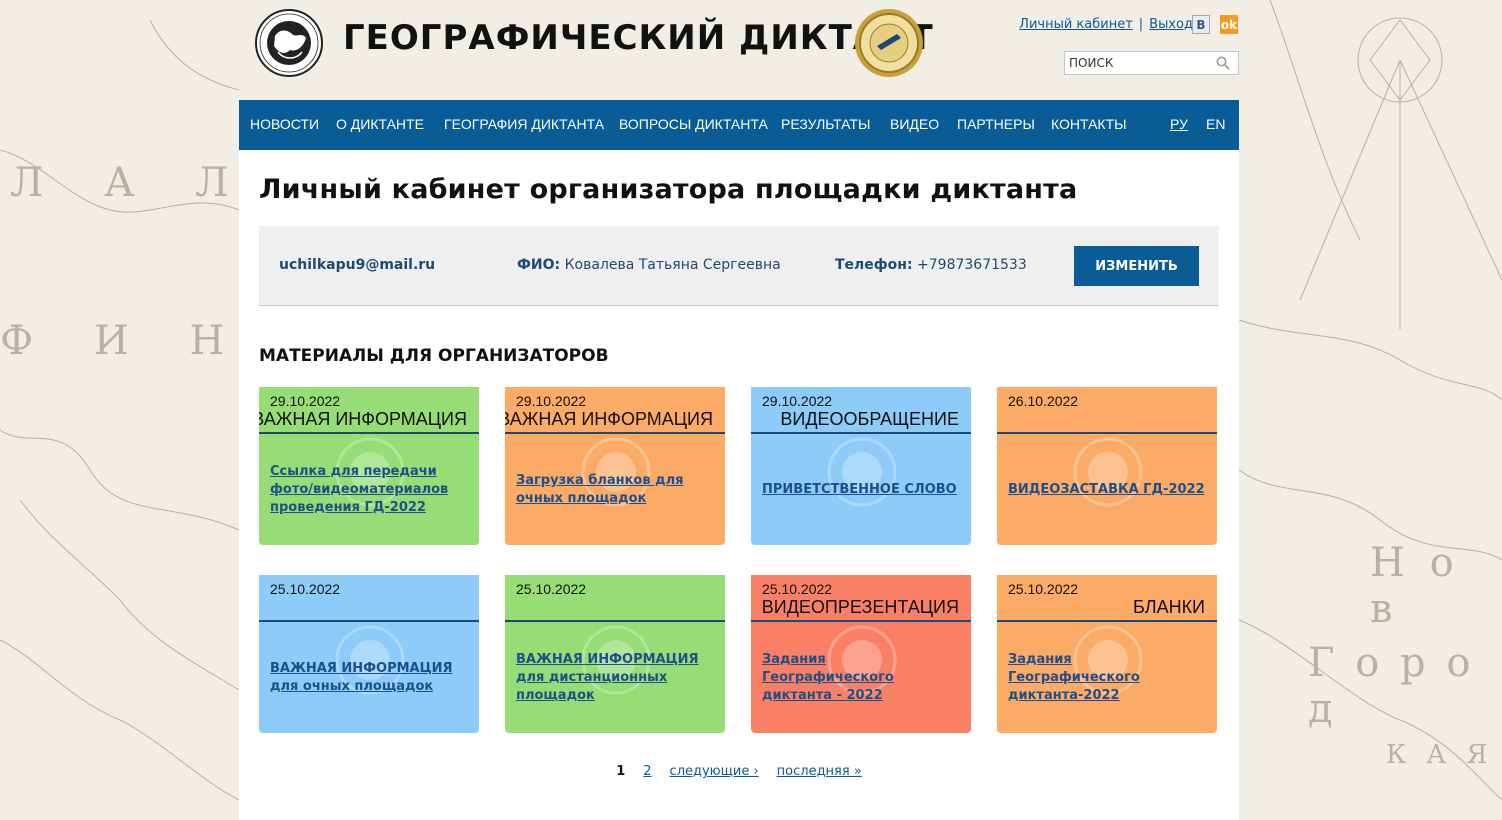 Image resolution: width=1502 pixels, height=820 pixels. What do you see at coordinates (1168, 607) in the screenshot?
I see `card-type: БЛАНКИ` at bounding box center [1168, 607].